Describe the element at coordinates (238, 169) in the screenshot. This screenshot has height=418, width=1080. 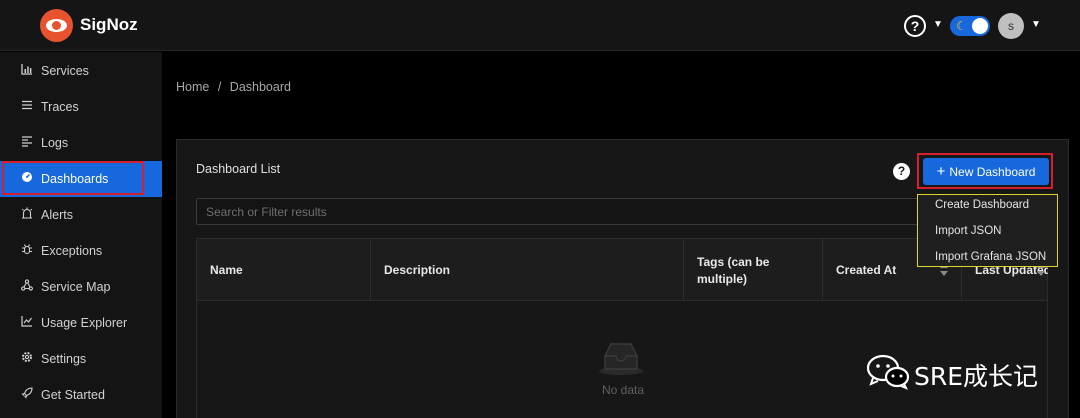
I see `page-title: Dashboard List` at that location.